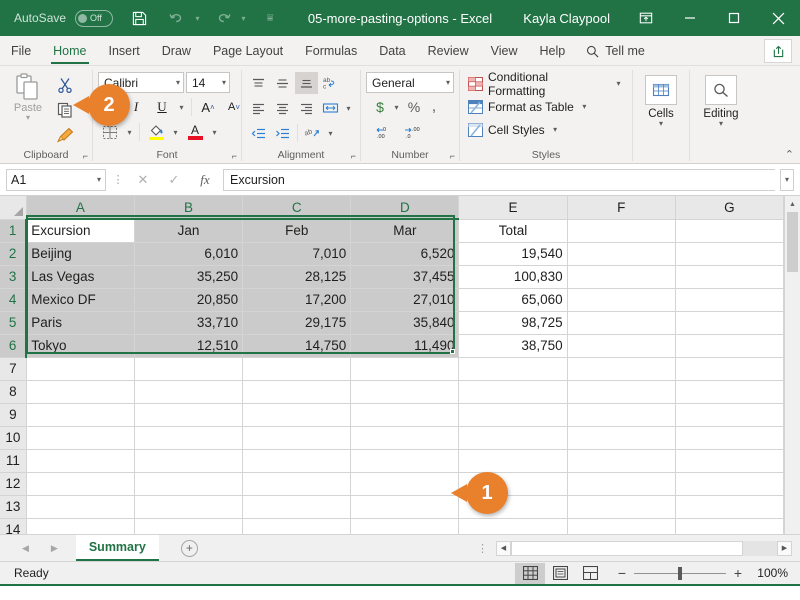 The width and height of the screenshot is (800, 600). What do you see at coordinates (546, 84) in the screenshot?
I see `conditional-formatting-button: Conditional Formatting ▾` at bounding box center [546, 84].